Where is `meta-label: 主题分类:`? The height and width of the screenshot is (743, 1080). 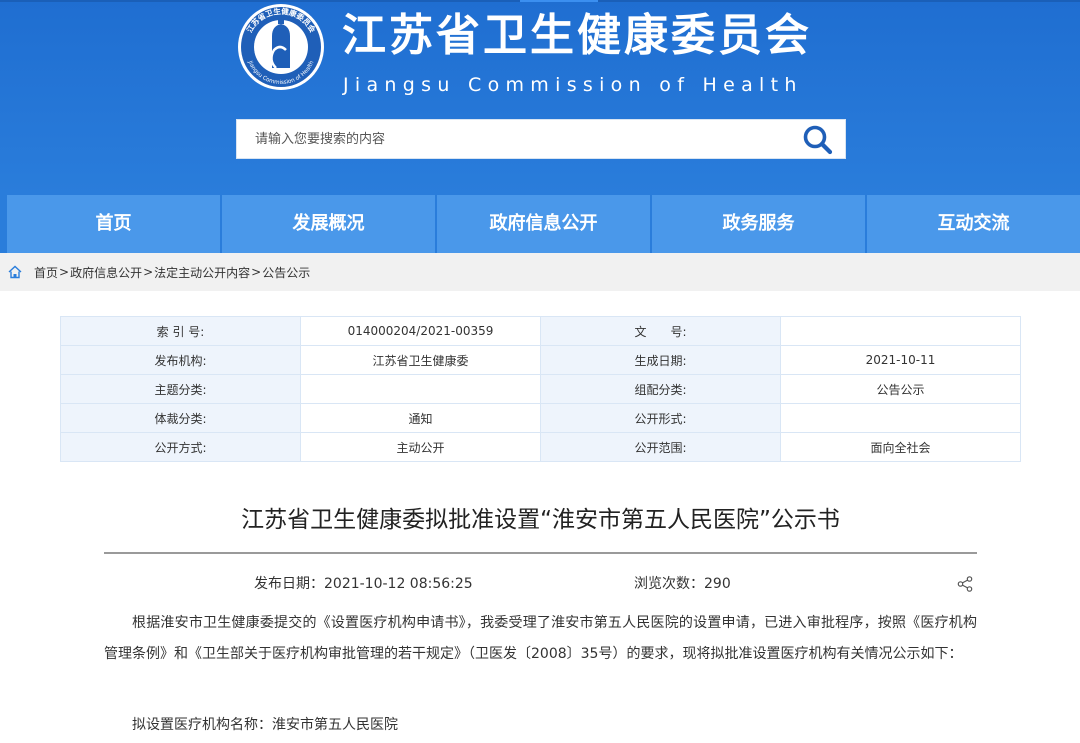 meta-label: 主题分类: is located at coordinates (180, 389).